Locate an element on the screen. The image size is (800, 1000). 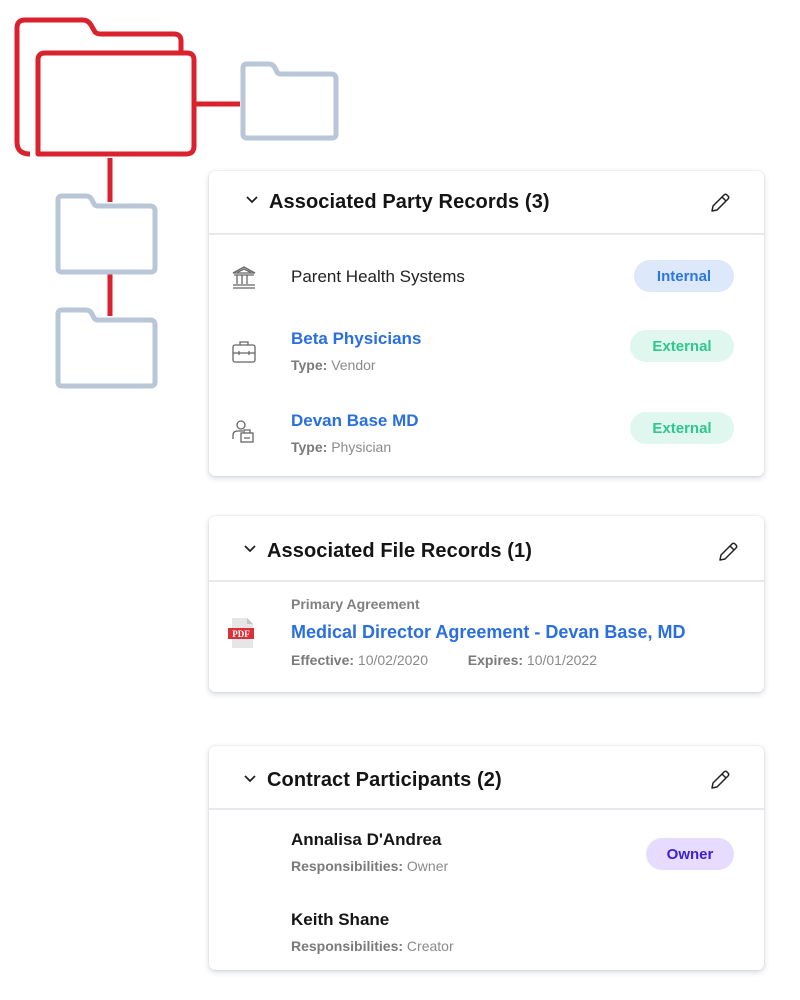
responsibilities-value: Creator is located at coordinates (430, 946).